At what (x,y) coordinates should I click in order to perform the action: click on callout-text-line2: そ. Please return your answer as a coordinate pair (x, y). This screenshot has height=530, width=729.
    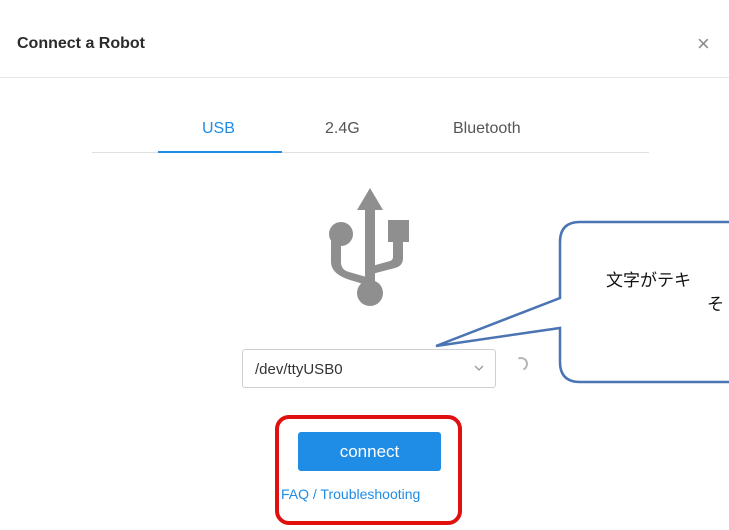
    Looking at the image, I should click on (715, 304).